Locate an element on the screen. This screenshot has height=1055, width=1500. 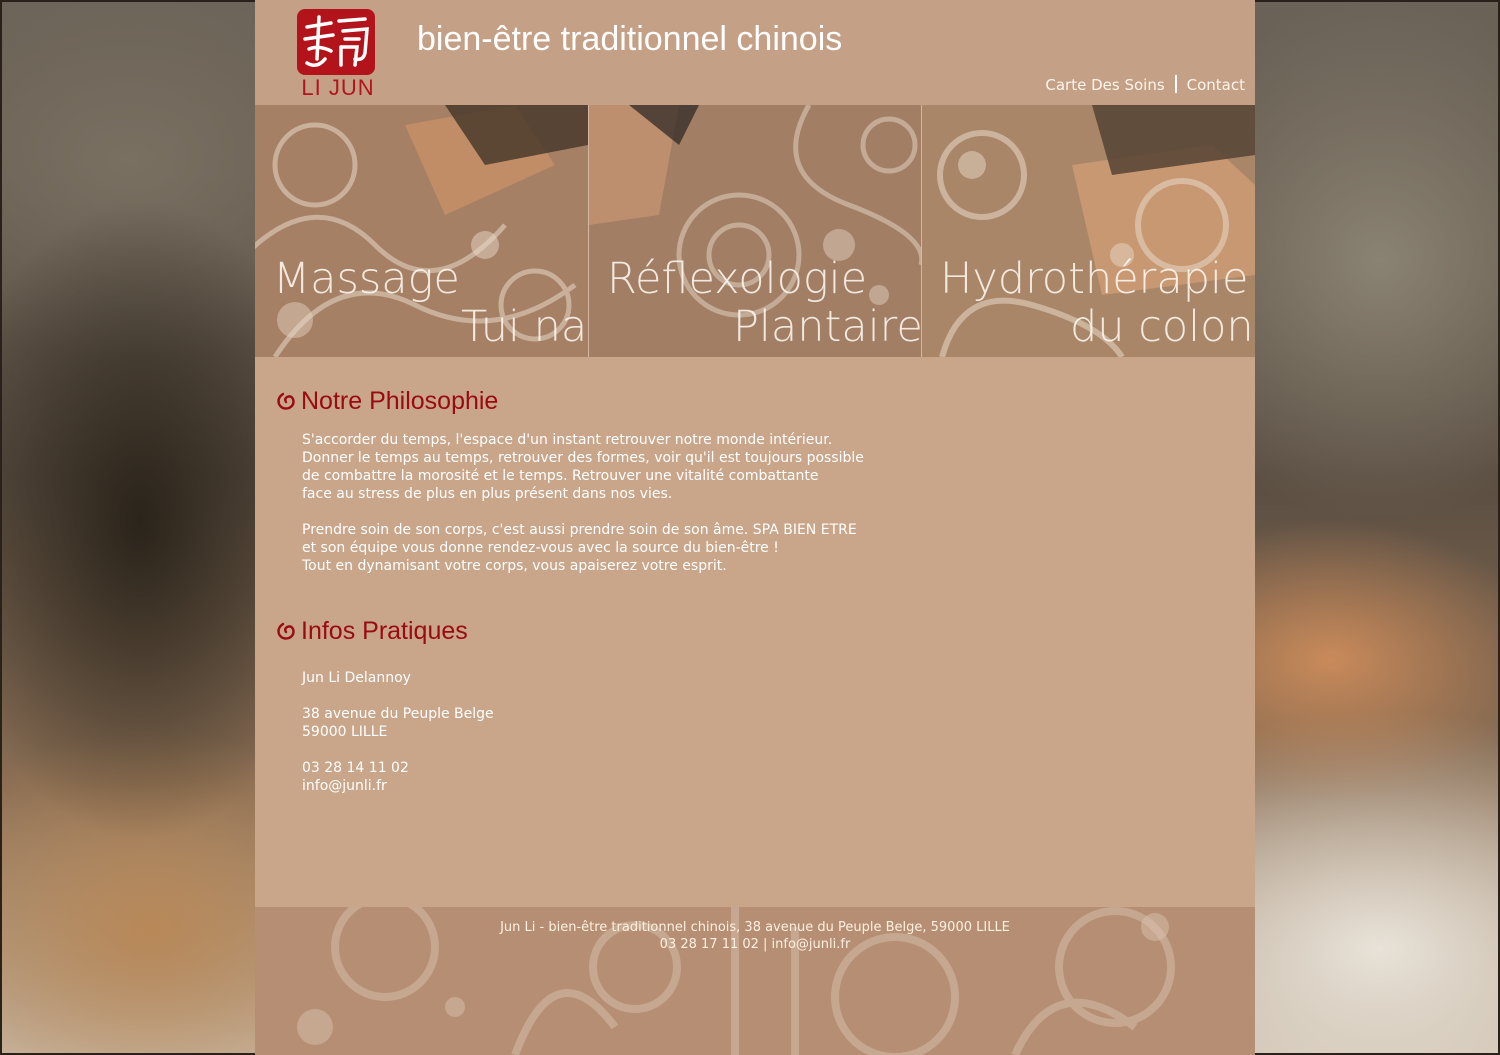
panel-title-line1: Massage is located at coordinates (366, 279).